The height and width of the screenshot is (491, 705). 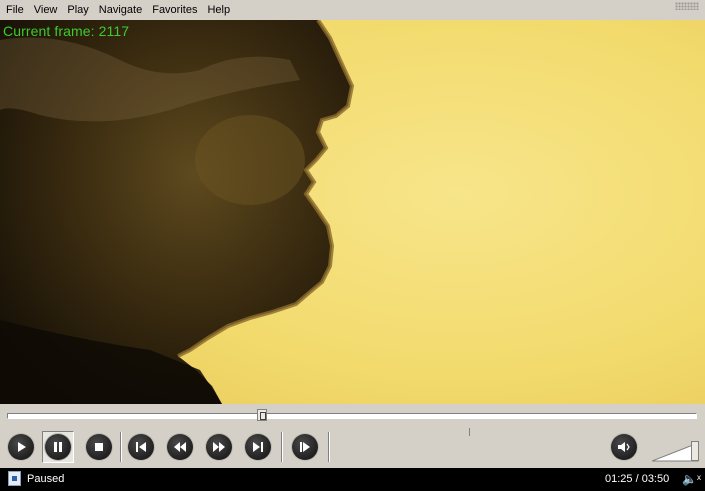 I want to click on volume-icon, so click(x=624, y=447).